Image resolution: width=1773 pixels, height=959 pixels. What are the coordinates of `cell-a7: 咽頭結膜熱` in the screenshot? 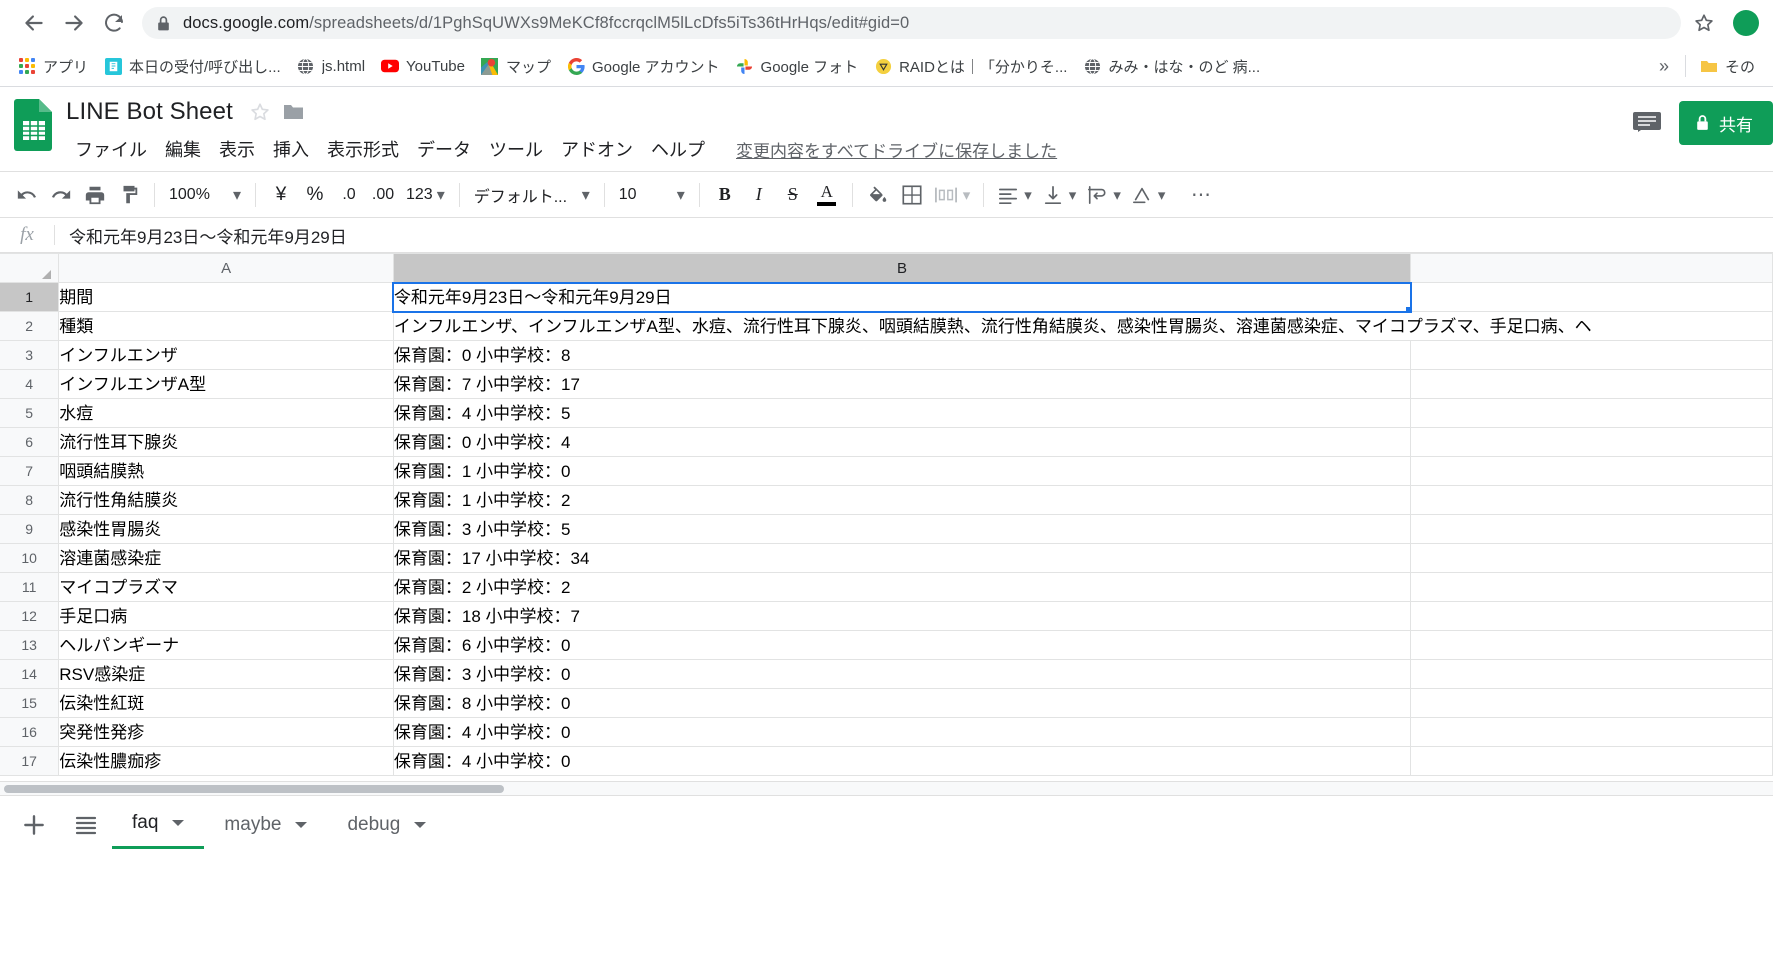 It's located at (226, 471).